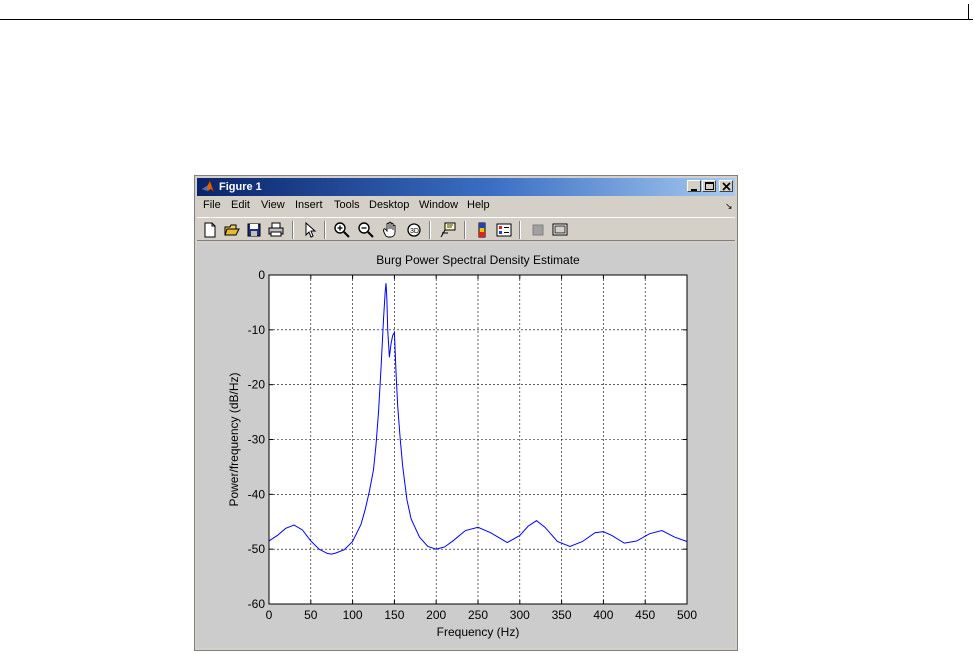 Image resolution: width=973 pixels, height=653 pixels. Describe the element at coordinates (645, 615) in the screenshot. I see `x-tick-label: 450` at that location.